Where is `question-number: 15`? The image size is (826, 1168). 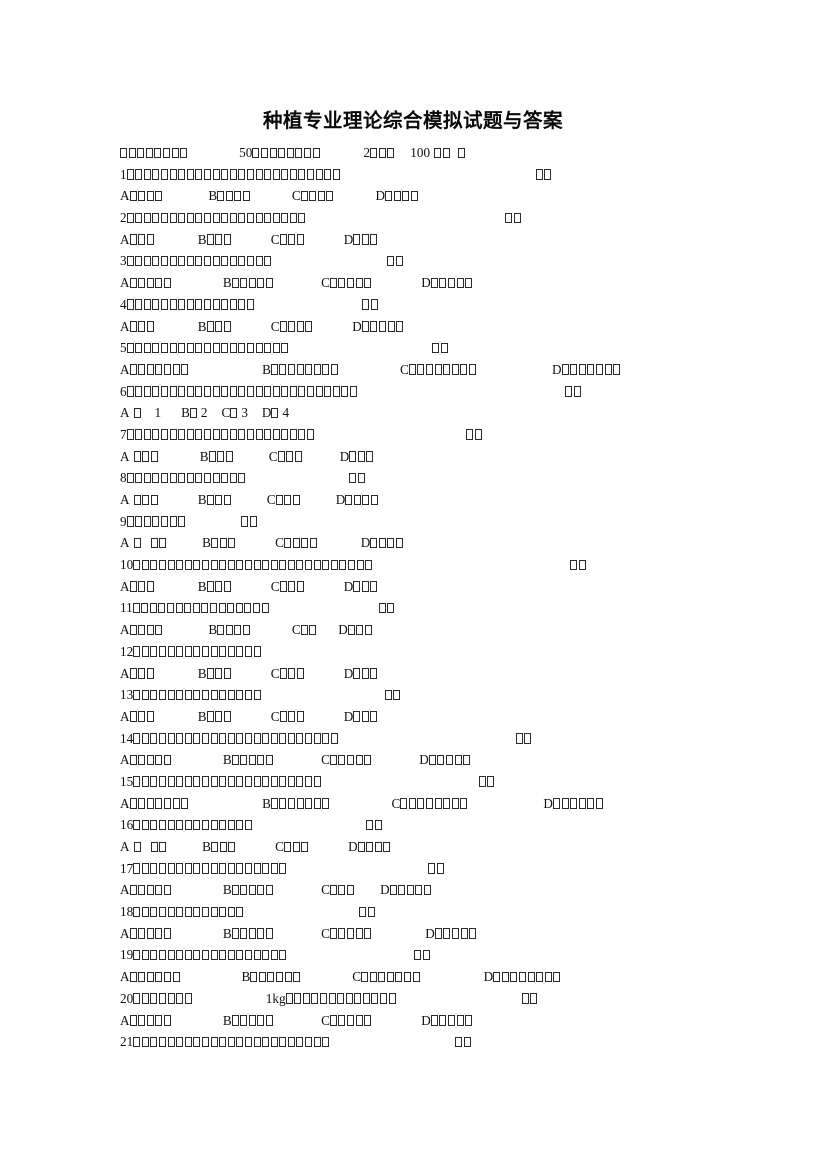
question-number: 15 is located at coordinates (127, 781).